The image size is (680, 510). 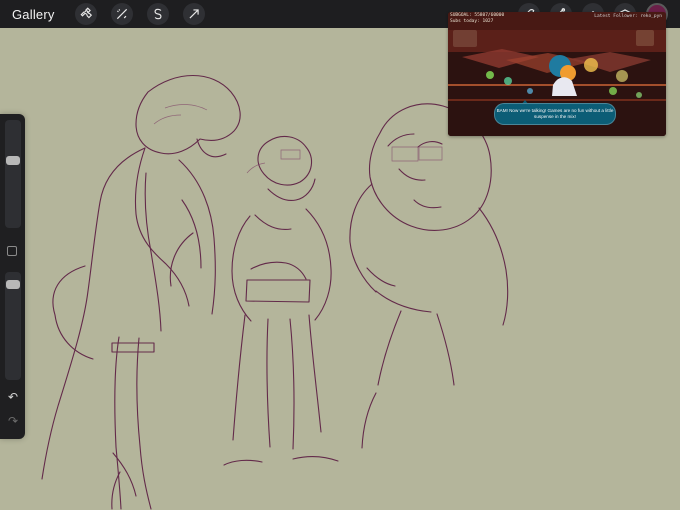 What do you see at coordinates (628, 16) in the screenshot?
I see `latest-follower-text: Latest Follower: reko_pyn` at bounding box center [628, 16].